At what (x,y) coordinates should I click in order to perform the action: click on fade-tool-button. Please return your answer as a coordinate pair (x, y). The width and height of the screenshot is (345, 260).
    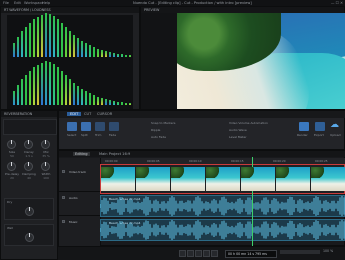
    Looking at the image, I should click on (114, 126).